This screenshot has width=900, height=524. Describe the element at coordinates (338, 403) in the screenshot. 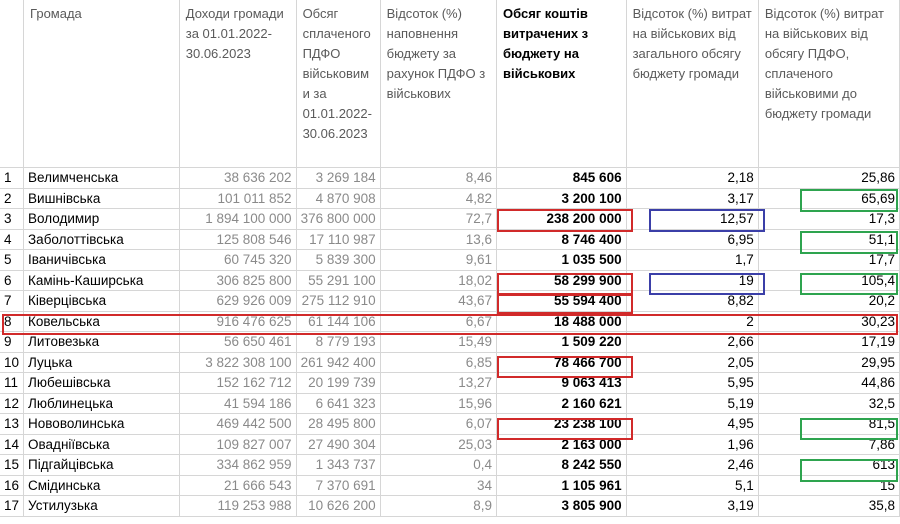

I see `military-pdfo-cell: 6 641 323` at that location.